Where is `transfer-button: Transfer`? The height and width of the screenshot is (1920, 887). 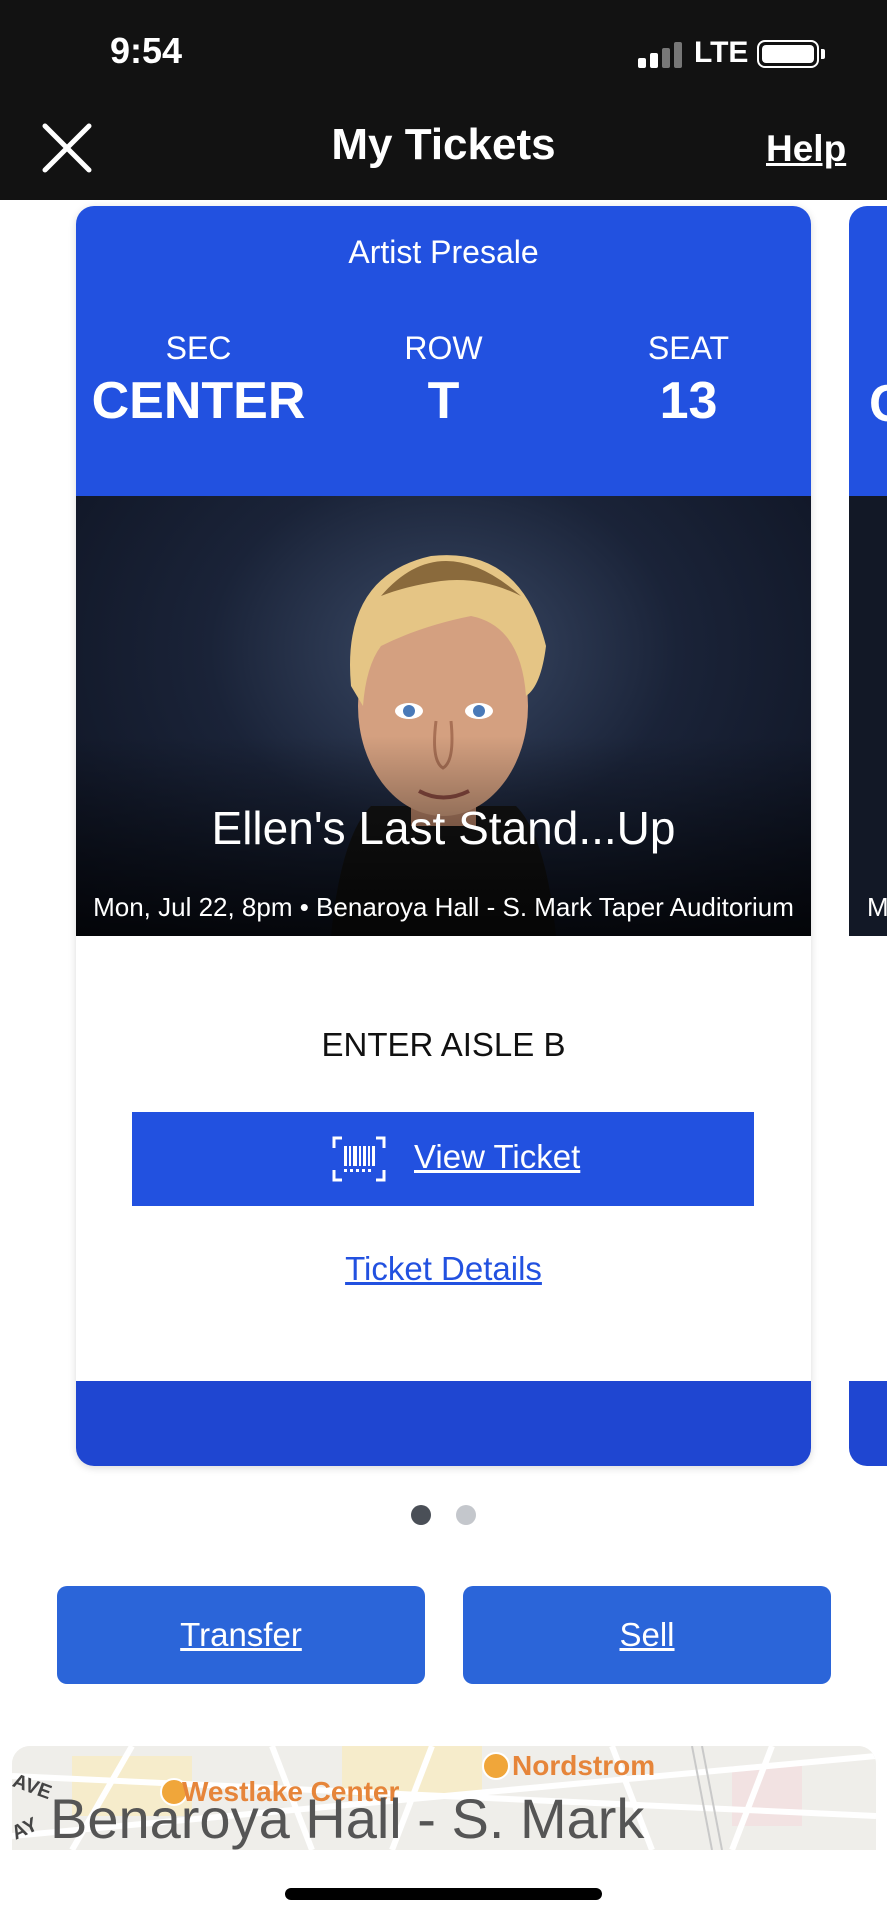 transfer-button: Transfer is located at coordinates (241, 1635).